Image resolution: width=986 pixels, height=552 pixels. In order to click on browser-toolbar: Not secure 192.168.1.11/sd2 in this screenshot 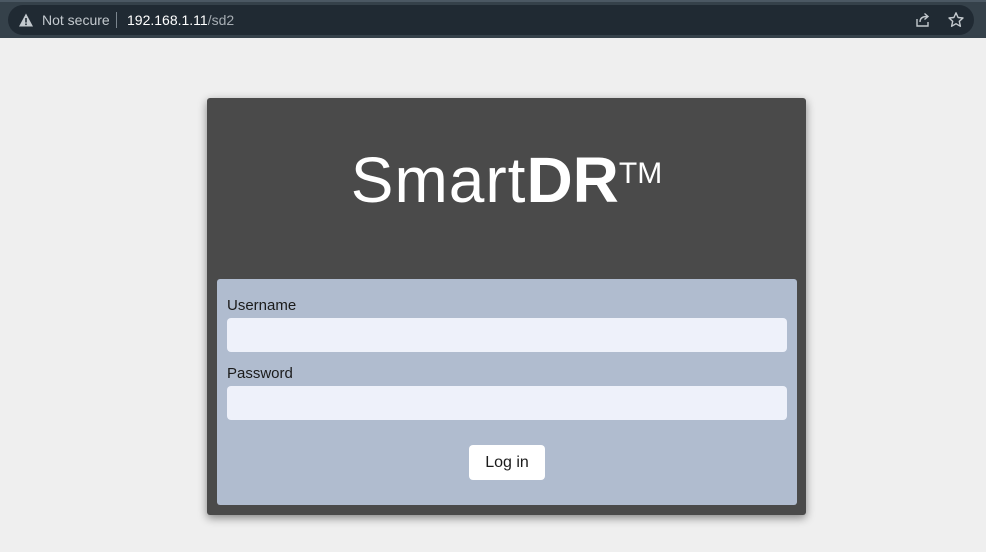, I will do `click(493, 19)`.